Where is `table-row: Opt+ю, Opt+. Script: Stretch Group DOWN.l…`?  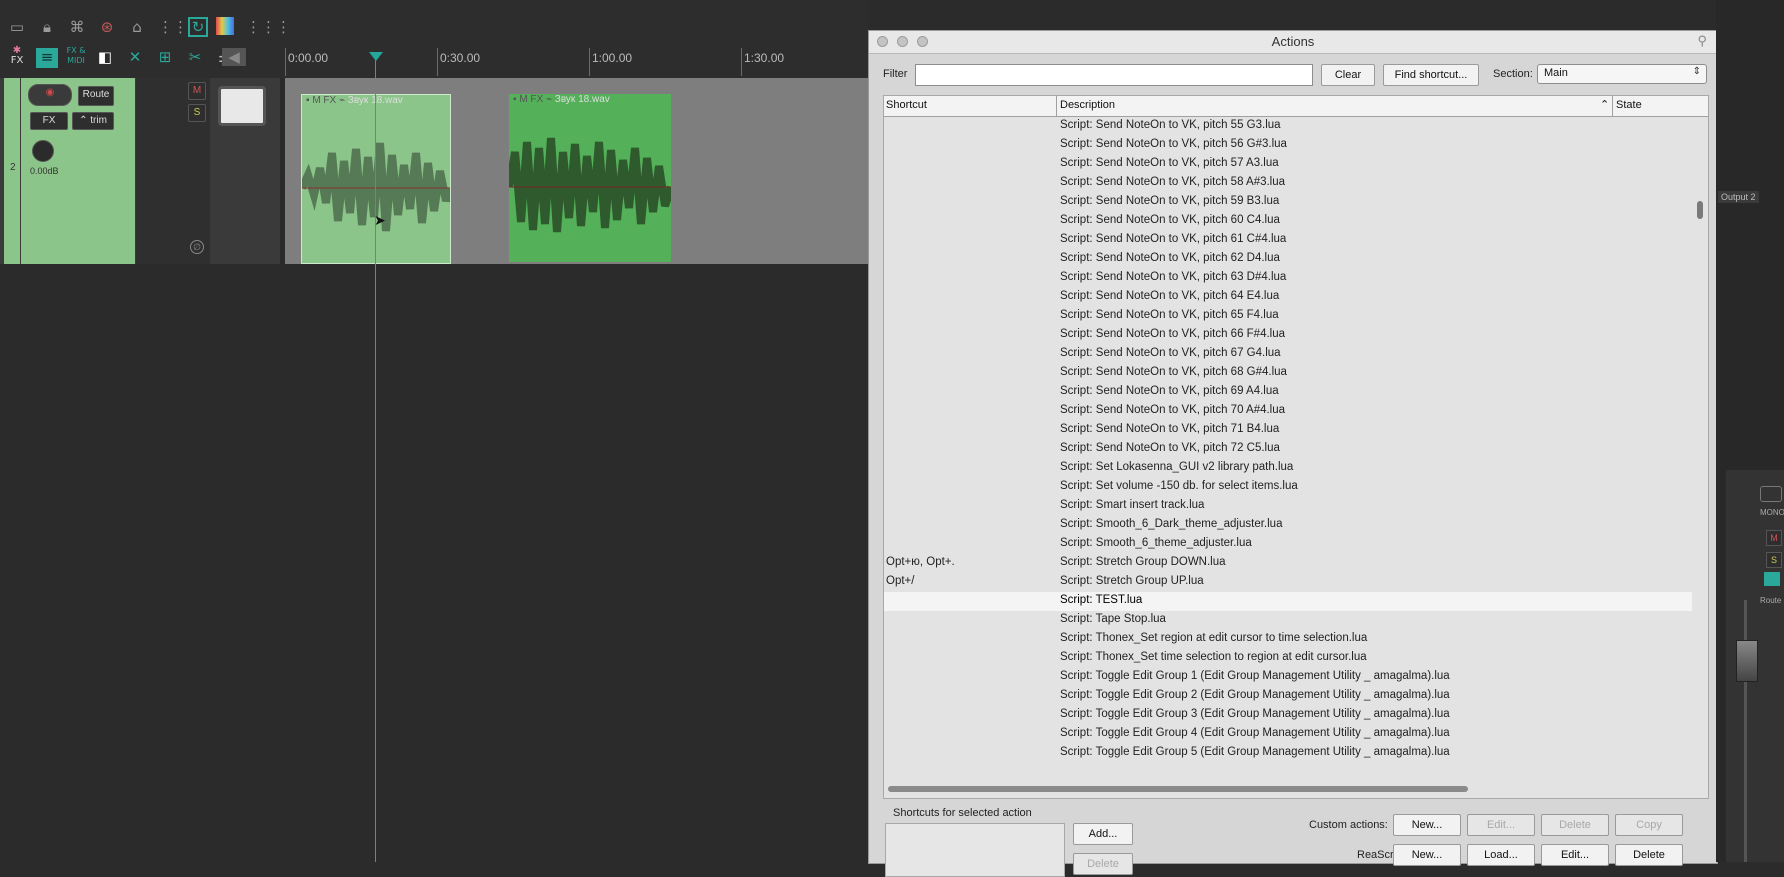
table-row: Opt+ю, Opt+. Script: Stretch Group DOWN.l… is located at coordinates (1288, 563).